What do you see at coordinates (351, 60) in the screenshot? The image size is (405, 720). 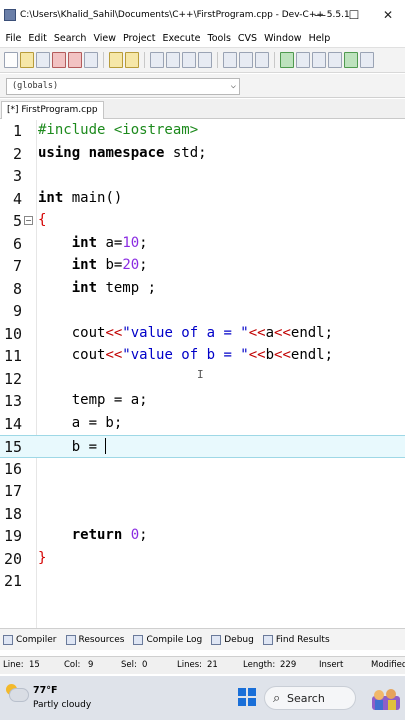 I see `check-syntax-icon` at bounding box center [351, 60].